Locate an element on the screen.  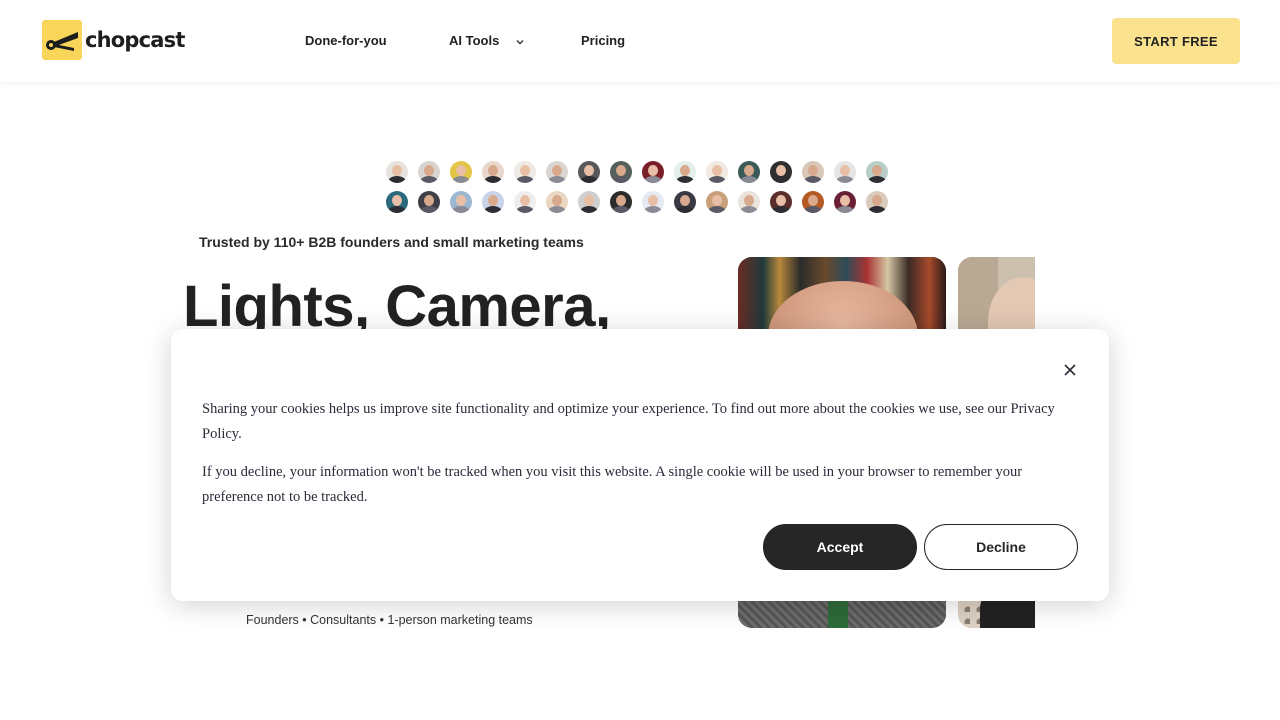
logo: chopcast is located at coordinates (113, 40).